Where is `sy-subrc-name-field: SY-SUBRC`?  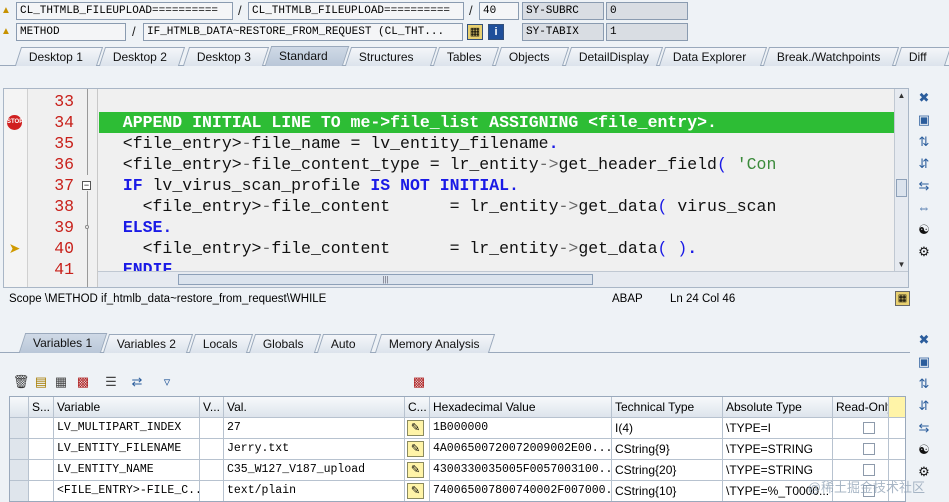
sy-subrc-name-field: SY-SUBRC is located at coordinates (563, 11).